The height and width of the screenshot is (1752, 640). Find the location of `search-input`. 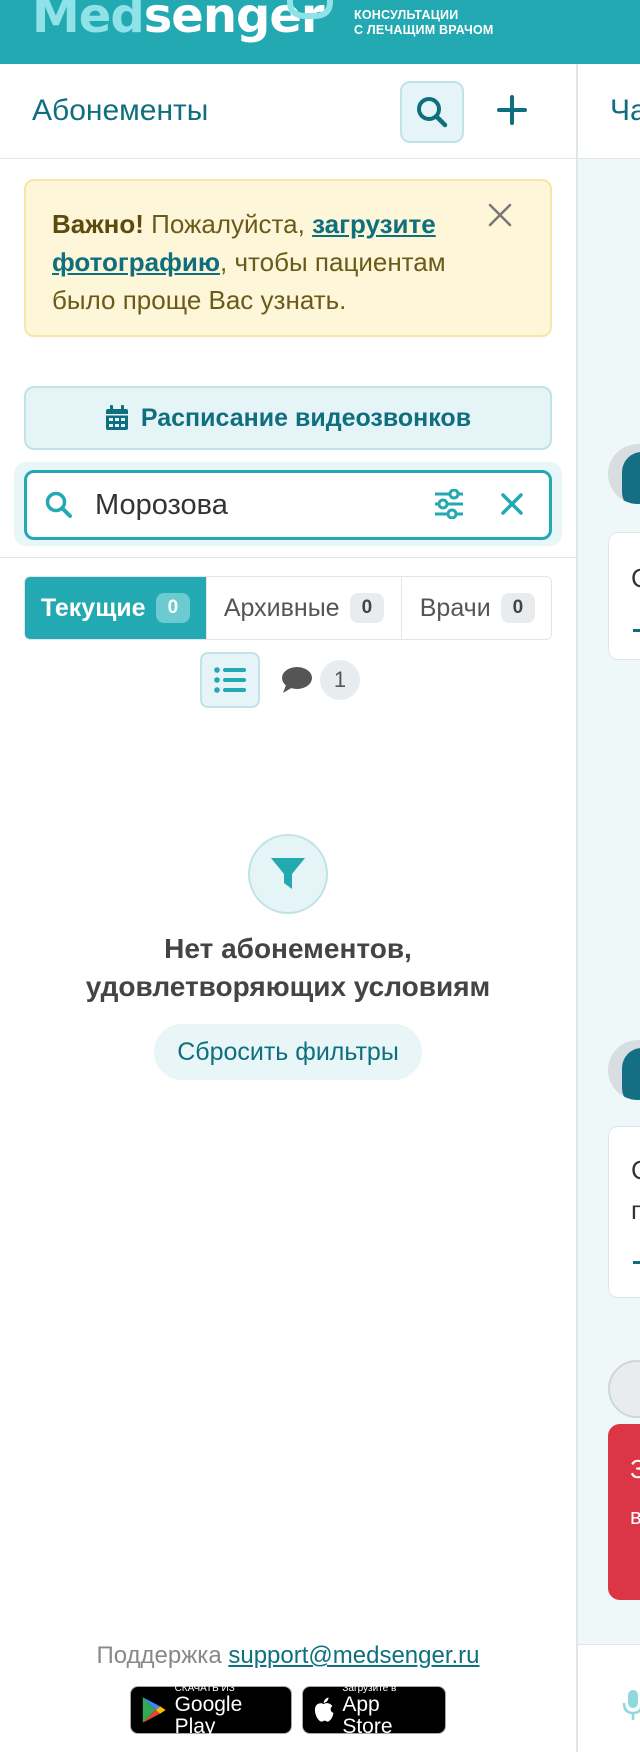

search-input is located at coordinates (245, 505).